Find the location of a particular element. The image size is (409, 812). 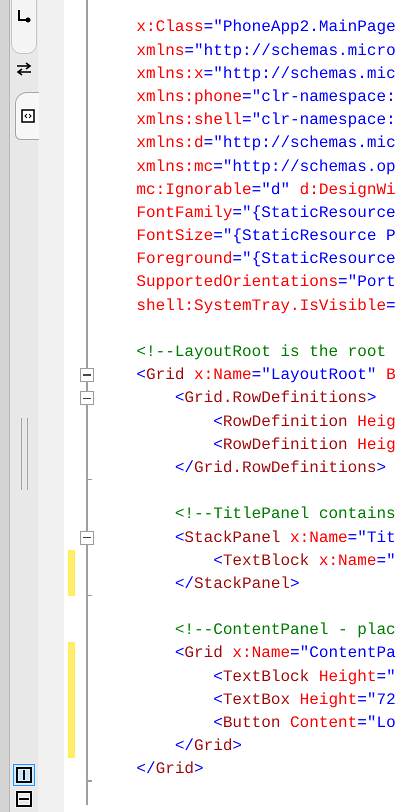

code-line: SupportedOrientations="Port is located at coordinates (265, 283).